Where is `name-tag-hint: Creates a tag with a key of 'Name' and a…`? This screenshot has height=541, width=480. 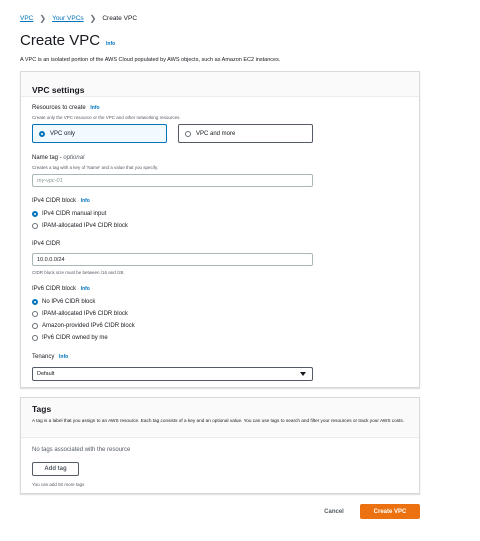
name-tag-hint: Creates a tag with a key of 'Name' and a… is located at coordinates (95, 167).